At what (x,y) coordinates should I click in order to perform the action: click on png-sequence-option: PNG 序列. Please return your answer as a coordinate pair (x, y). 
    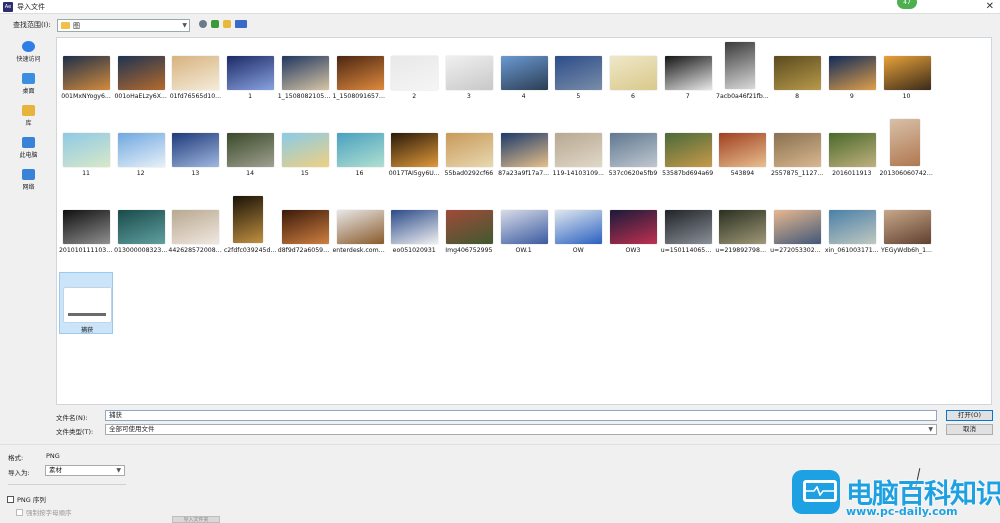
    Looking at the image, I should click on (26, 499).